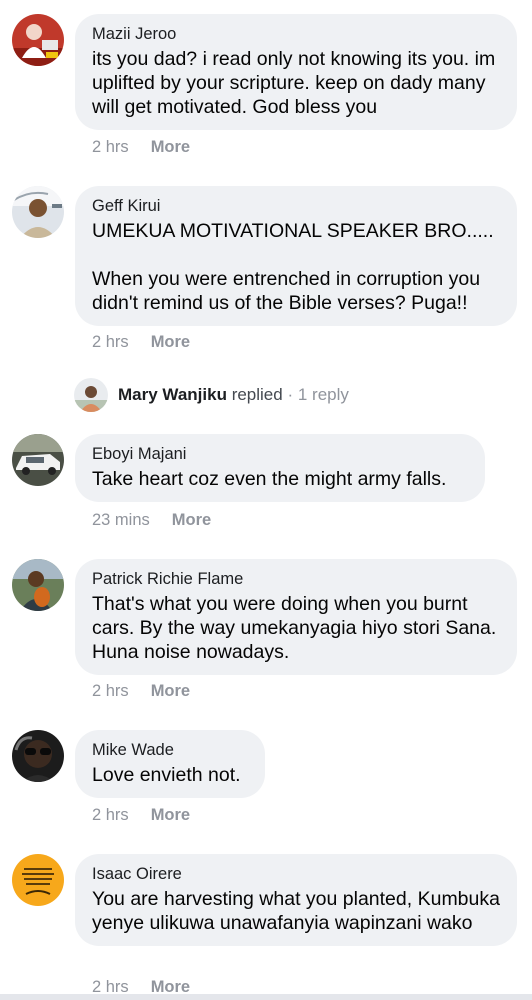  I want to click on comment-author: Eboyi Majani, so click(280, 454).